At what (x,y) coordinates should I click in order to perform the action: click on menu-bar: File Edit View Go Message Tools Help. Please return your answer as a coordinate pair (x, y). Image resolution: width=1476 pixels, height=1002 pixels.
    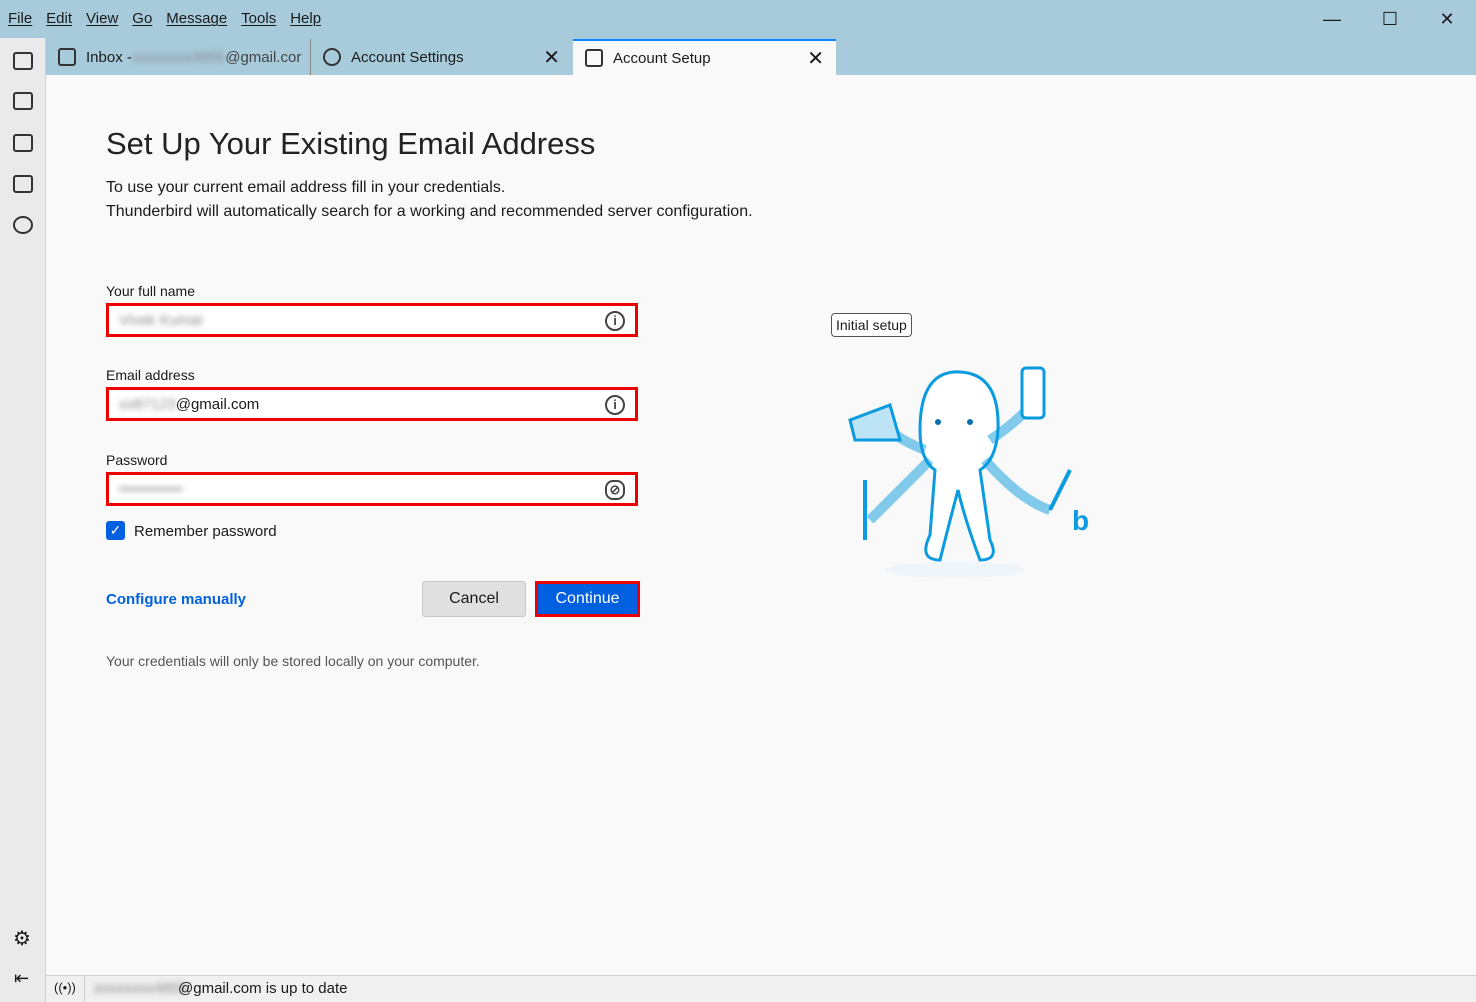
    Looking at the image, I should click on (164, 18).